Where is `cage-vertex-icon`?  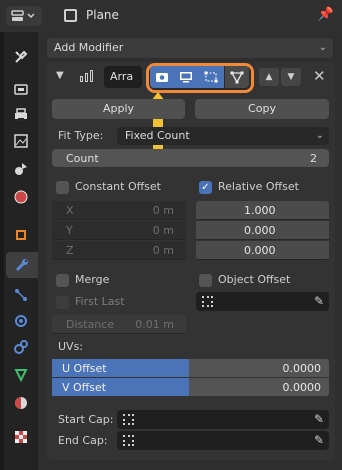
cage-vertex-icon is located at coordinates (237, 77).